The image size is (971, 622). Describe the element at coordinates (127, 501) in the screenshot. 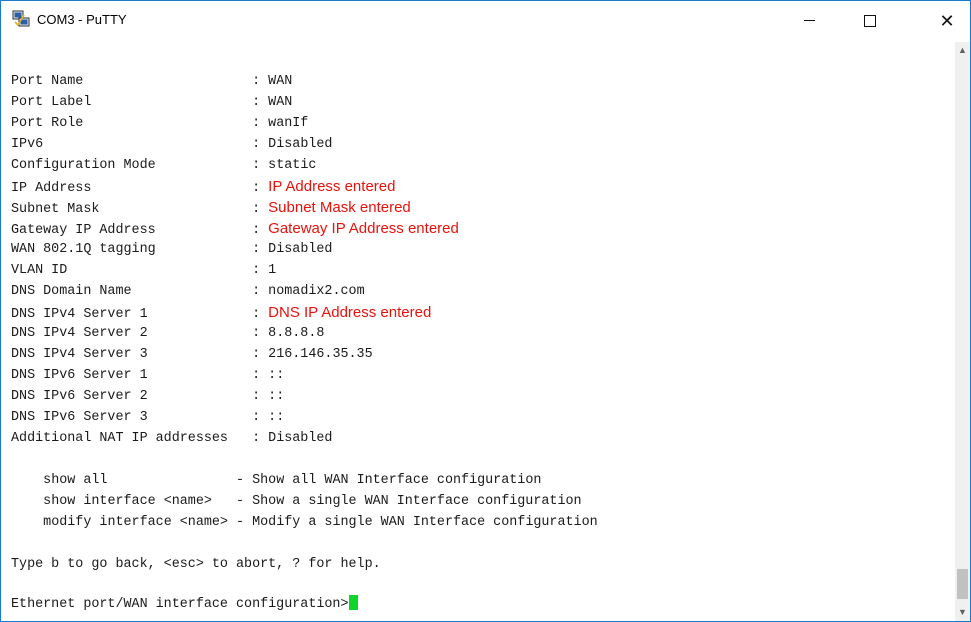

I see `command-name: show interface <name>` at that location.